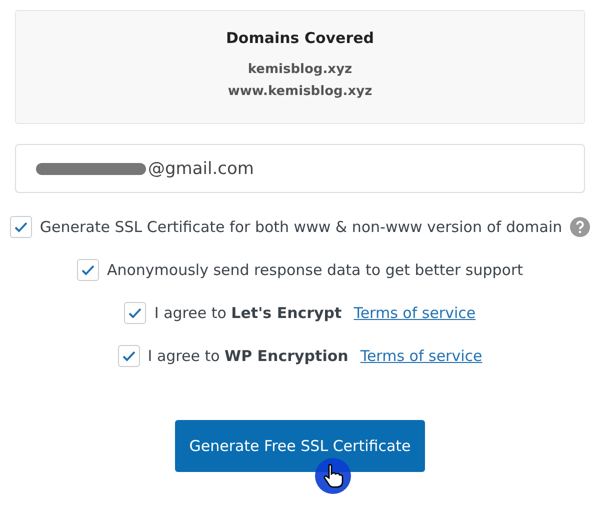 The image size is (607, 505). I want to click on option-label: I agree to WP Encryption, so click(248, 356).